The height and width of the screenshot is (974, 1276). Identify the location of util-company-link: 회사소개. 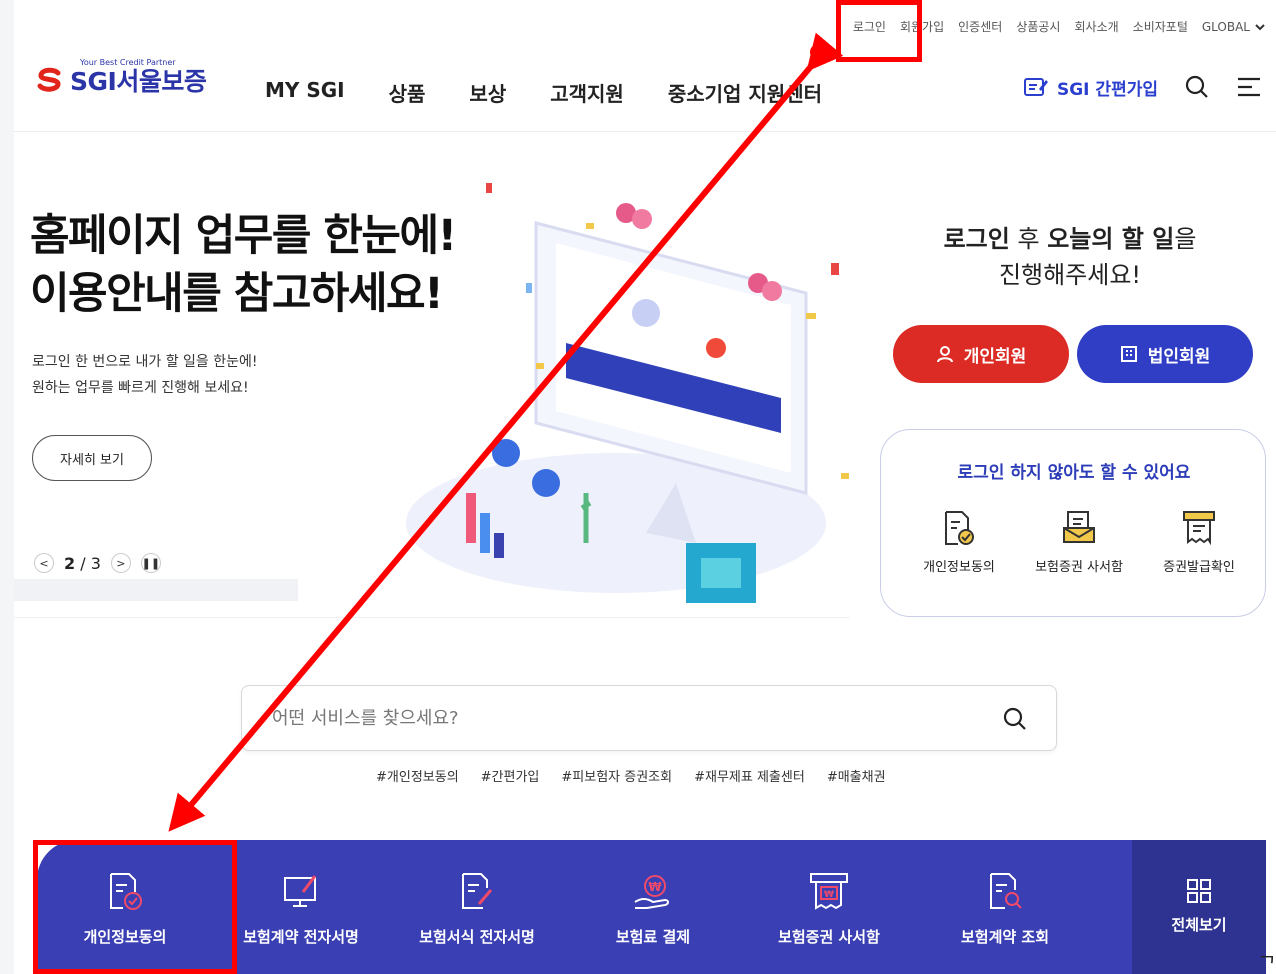
(1096, 26).